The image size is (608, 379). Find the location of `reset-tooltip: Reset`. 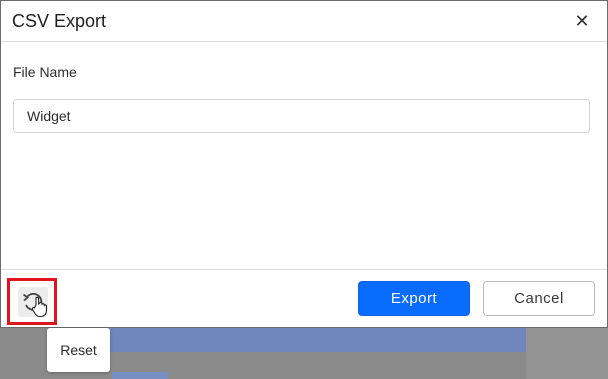

reset-tooltip: Reset is located at coordinates (78, 350).